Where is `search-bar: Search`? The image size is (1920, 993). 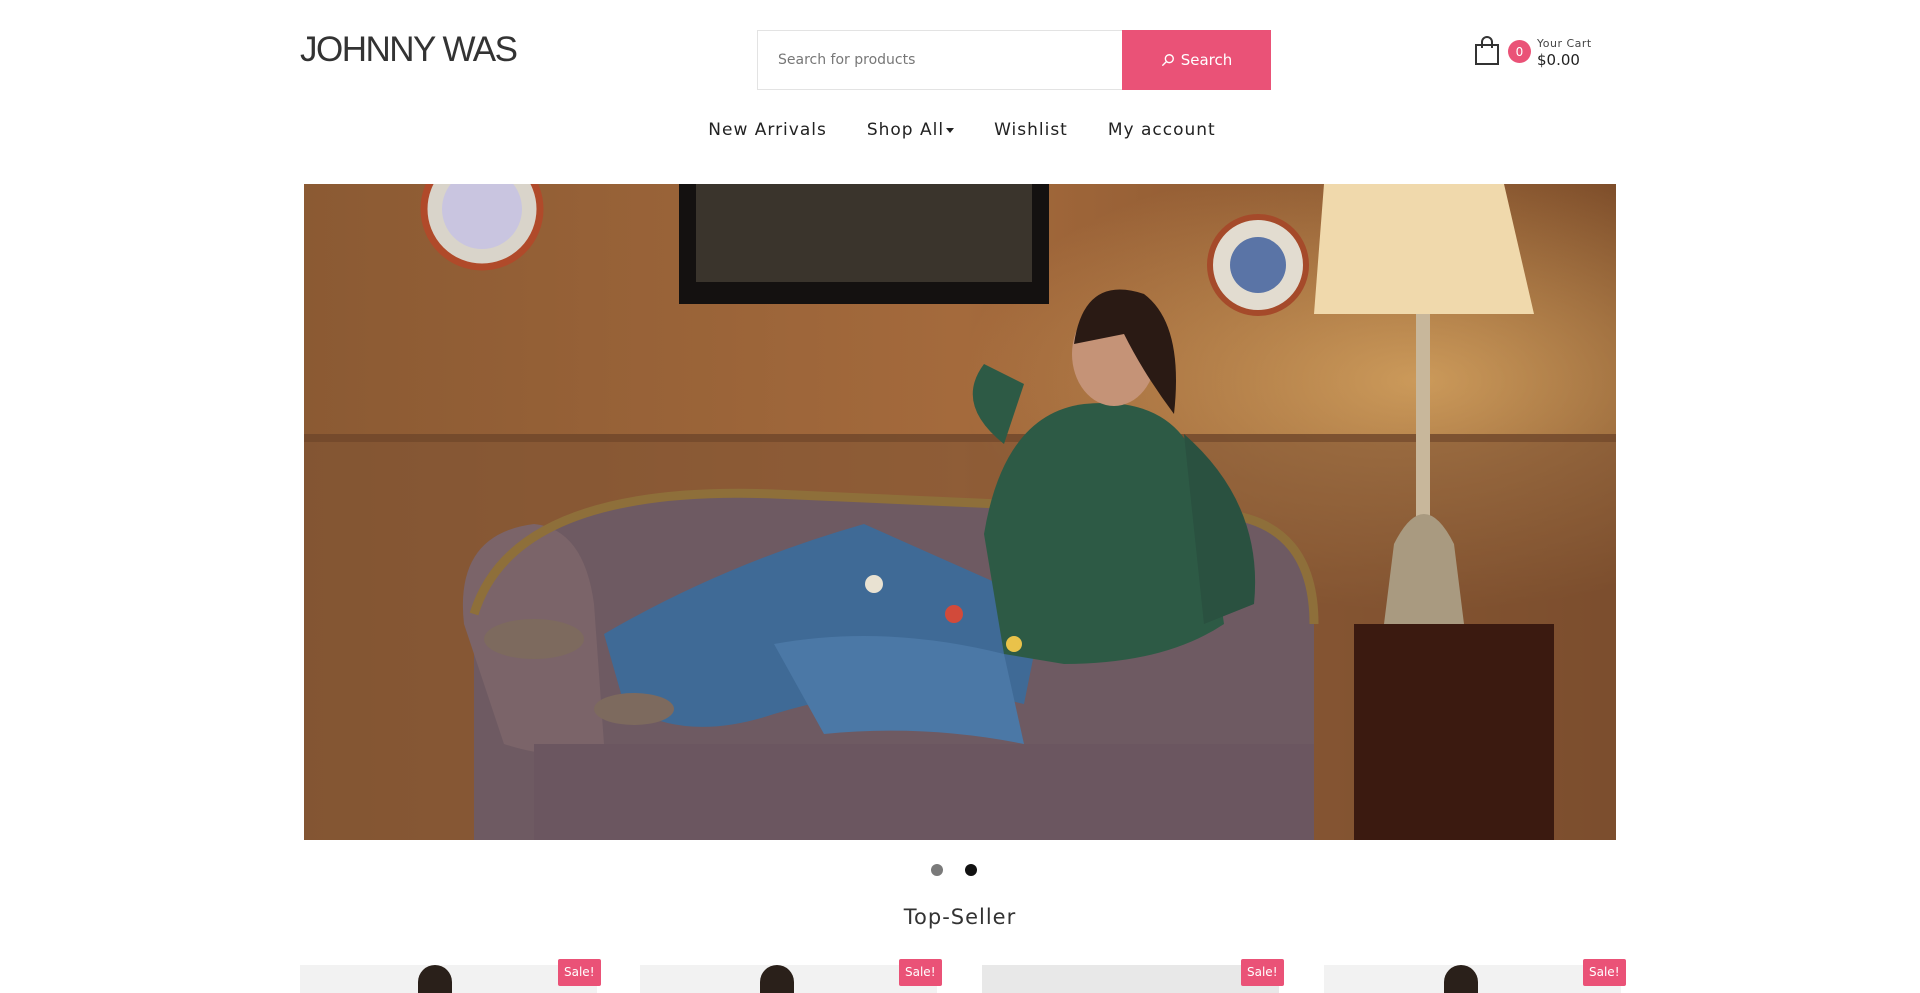 search-bar: Search is located at coordinates (1014, 60).